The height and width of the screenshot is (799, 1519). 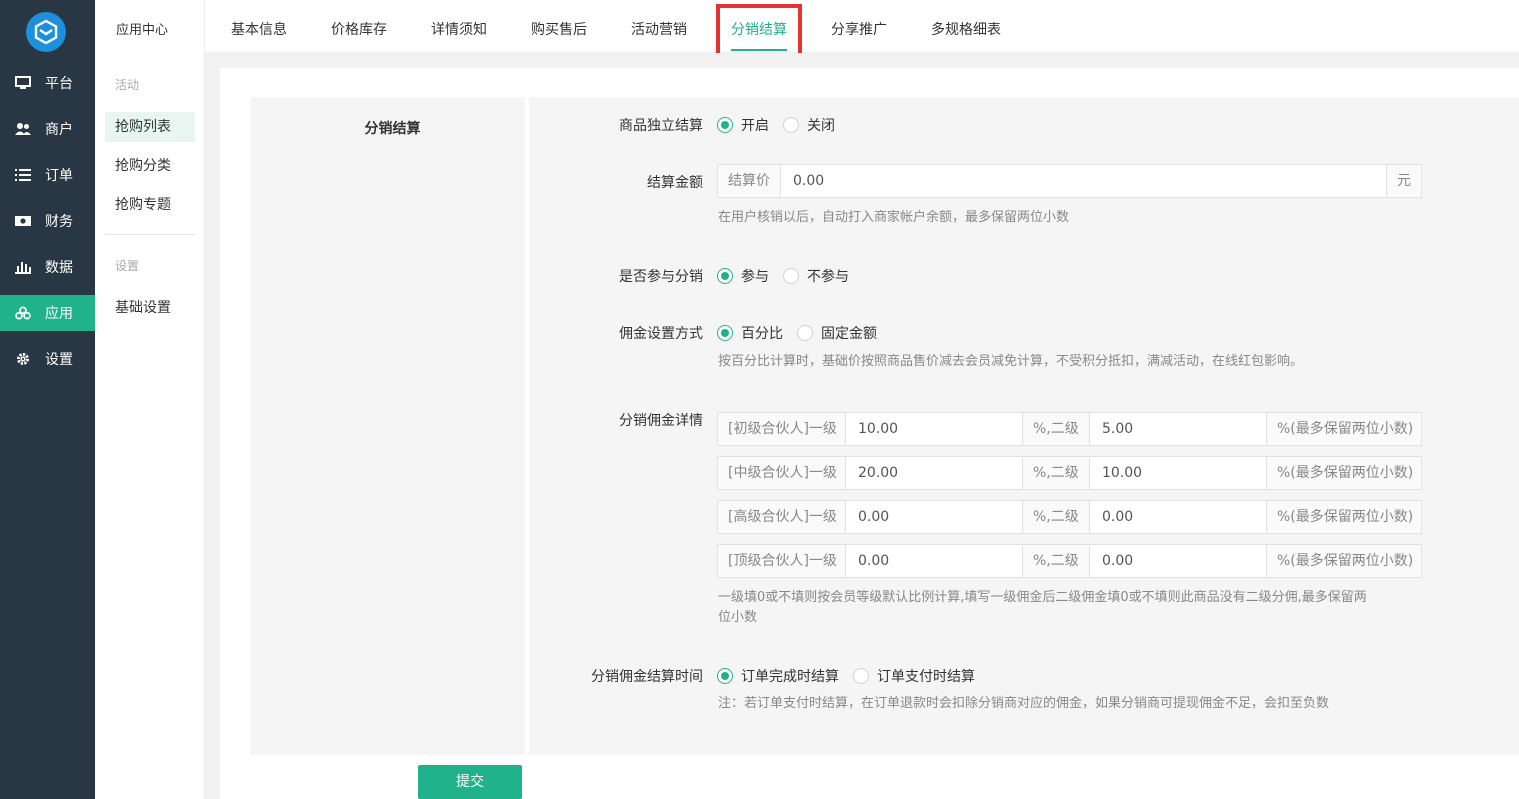 I want to click on logo, so click(x=46, y=32).